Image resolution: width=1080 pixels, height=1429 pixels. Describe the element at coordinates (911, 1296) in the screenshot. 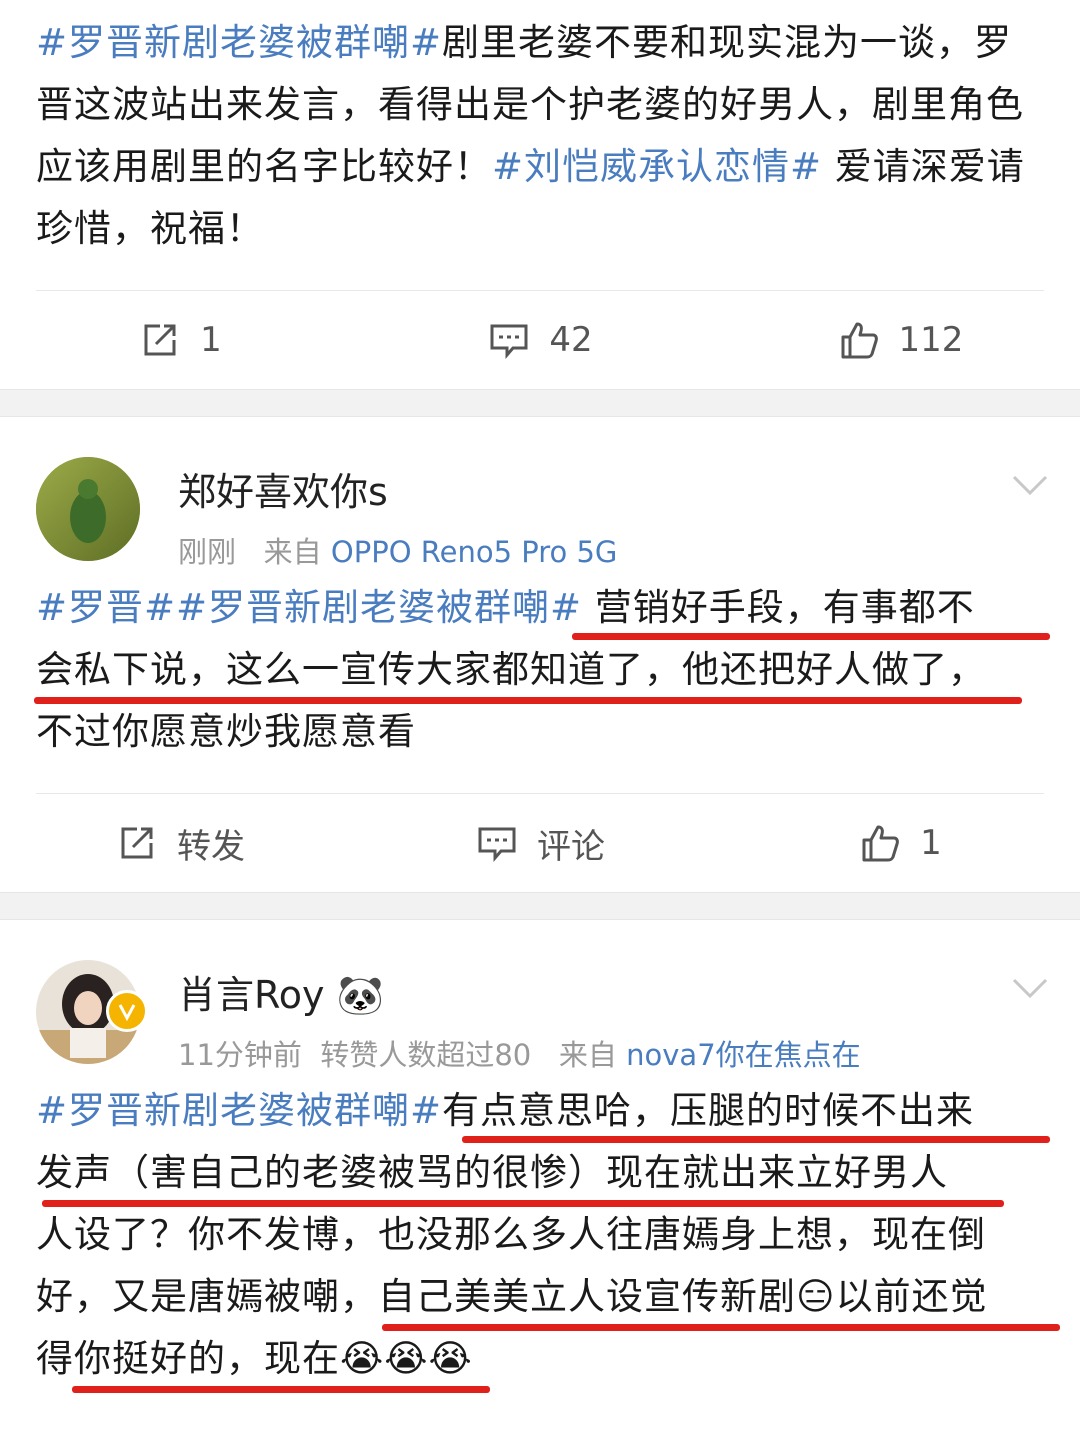

I see `highlighted-text: 以前还觉` at that location.